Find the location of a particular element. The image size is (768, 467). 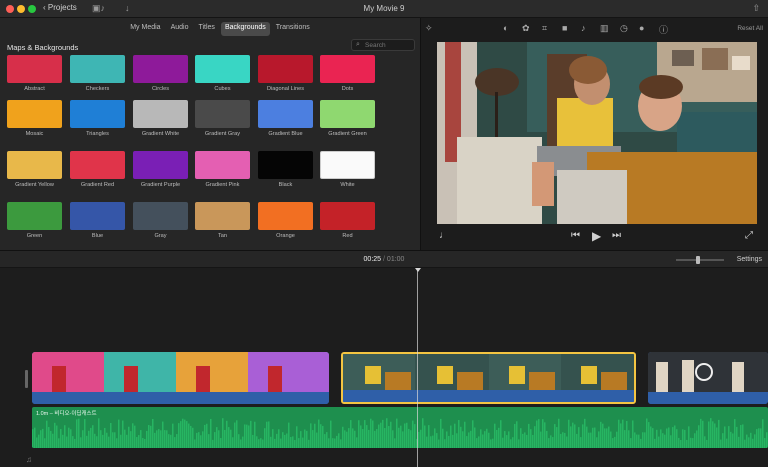

background-tile: Gradient Blue is located at coordinates (285, 118).